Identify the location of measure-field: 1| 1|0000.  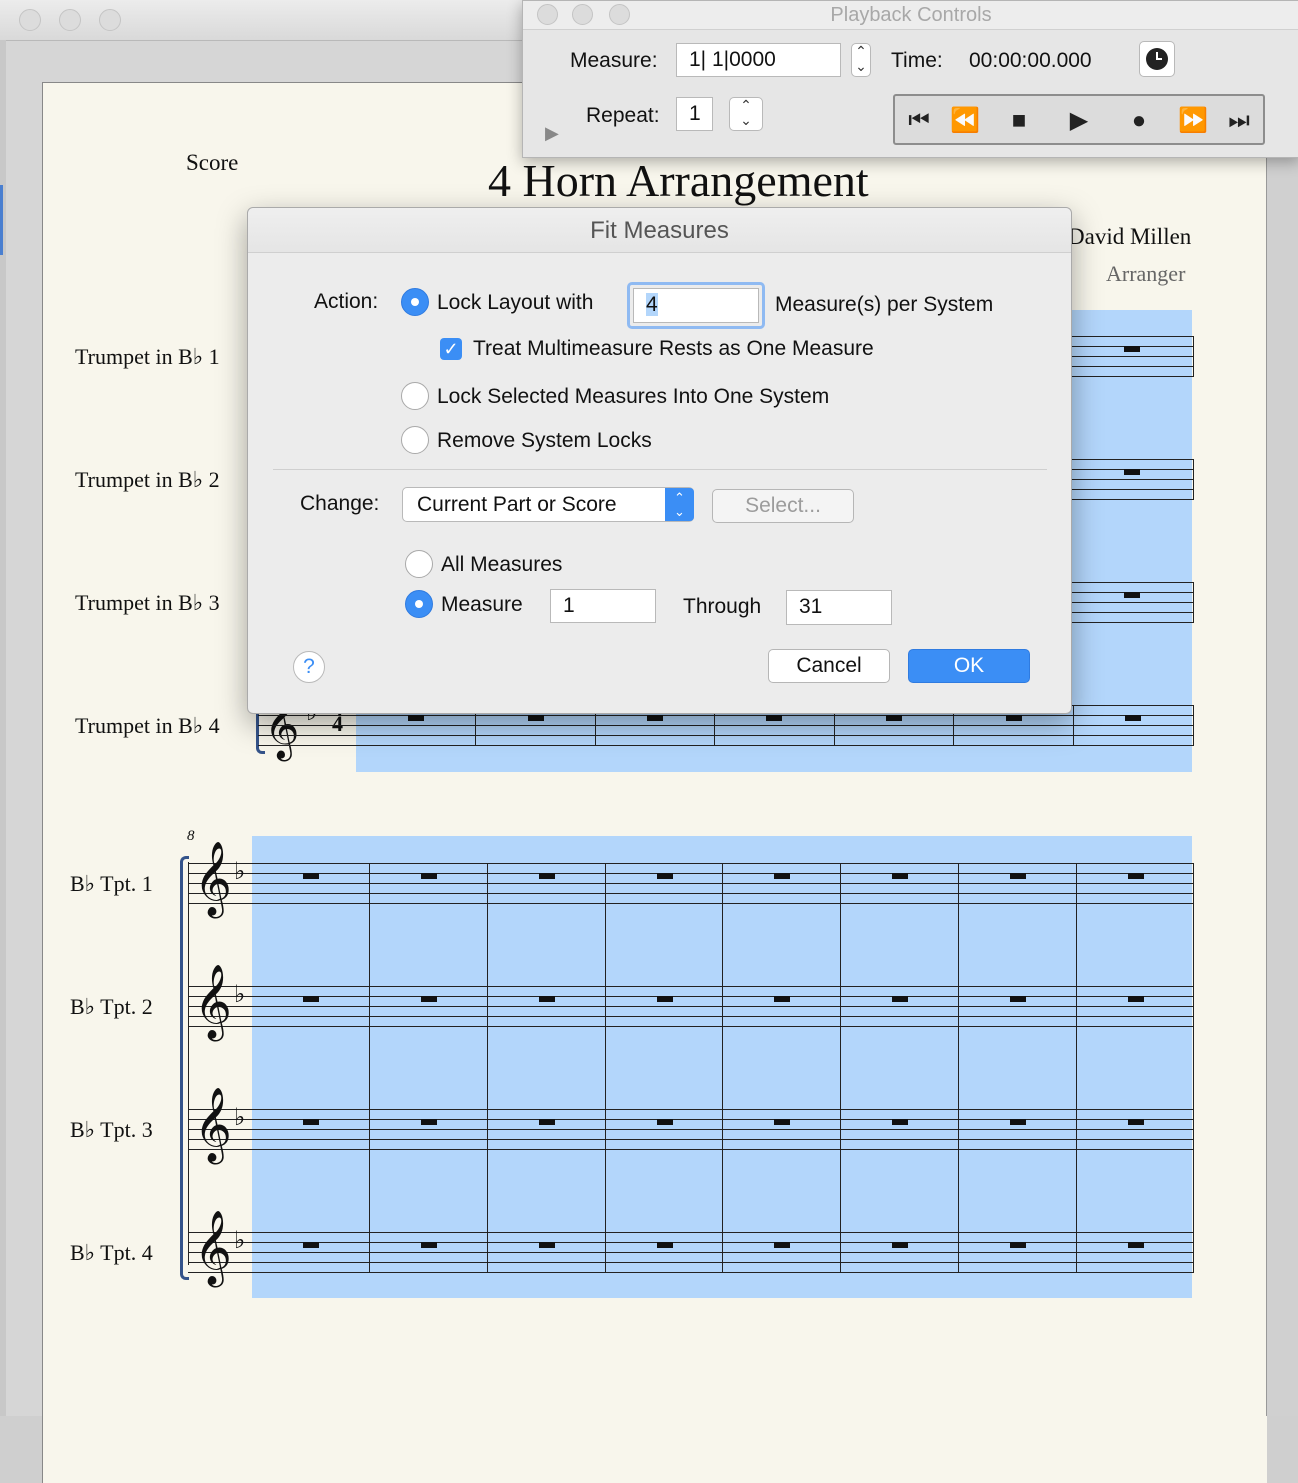
(758, 60).